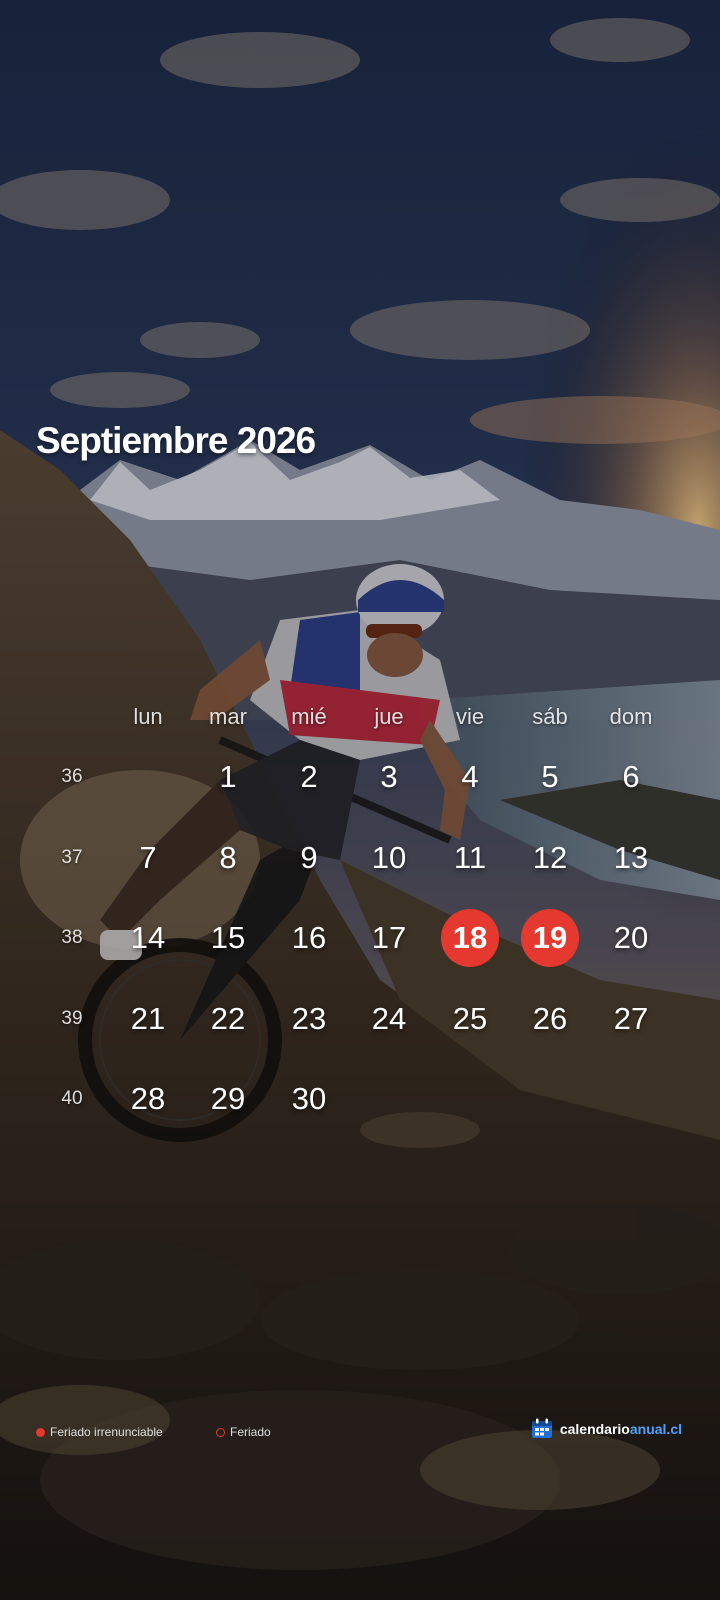  Describe the element at coordinates (72, 1018) in the screenshot. I see `week-number: 39` at that location.